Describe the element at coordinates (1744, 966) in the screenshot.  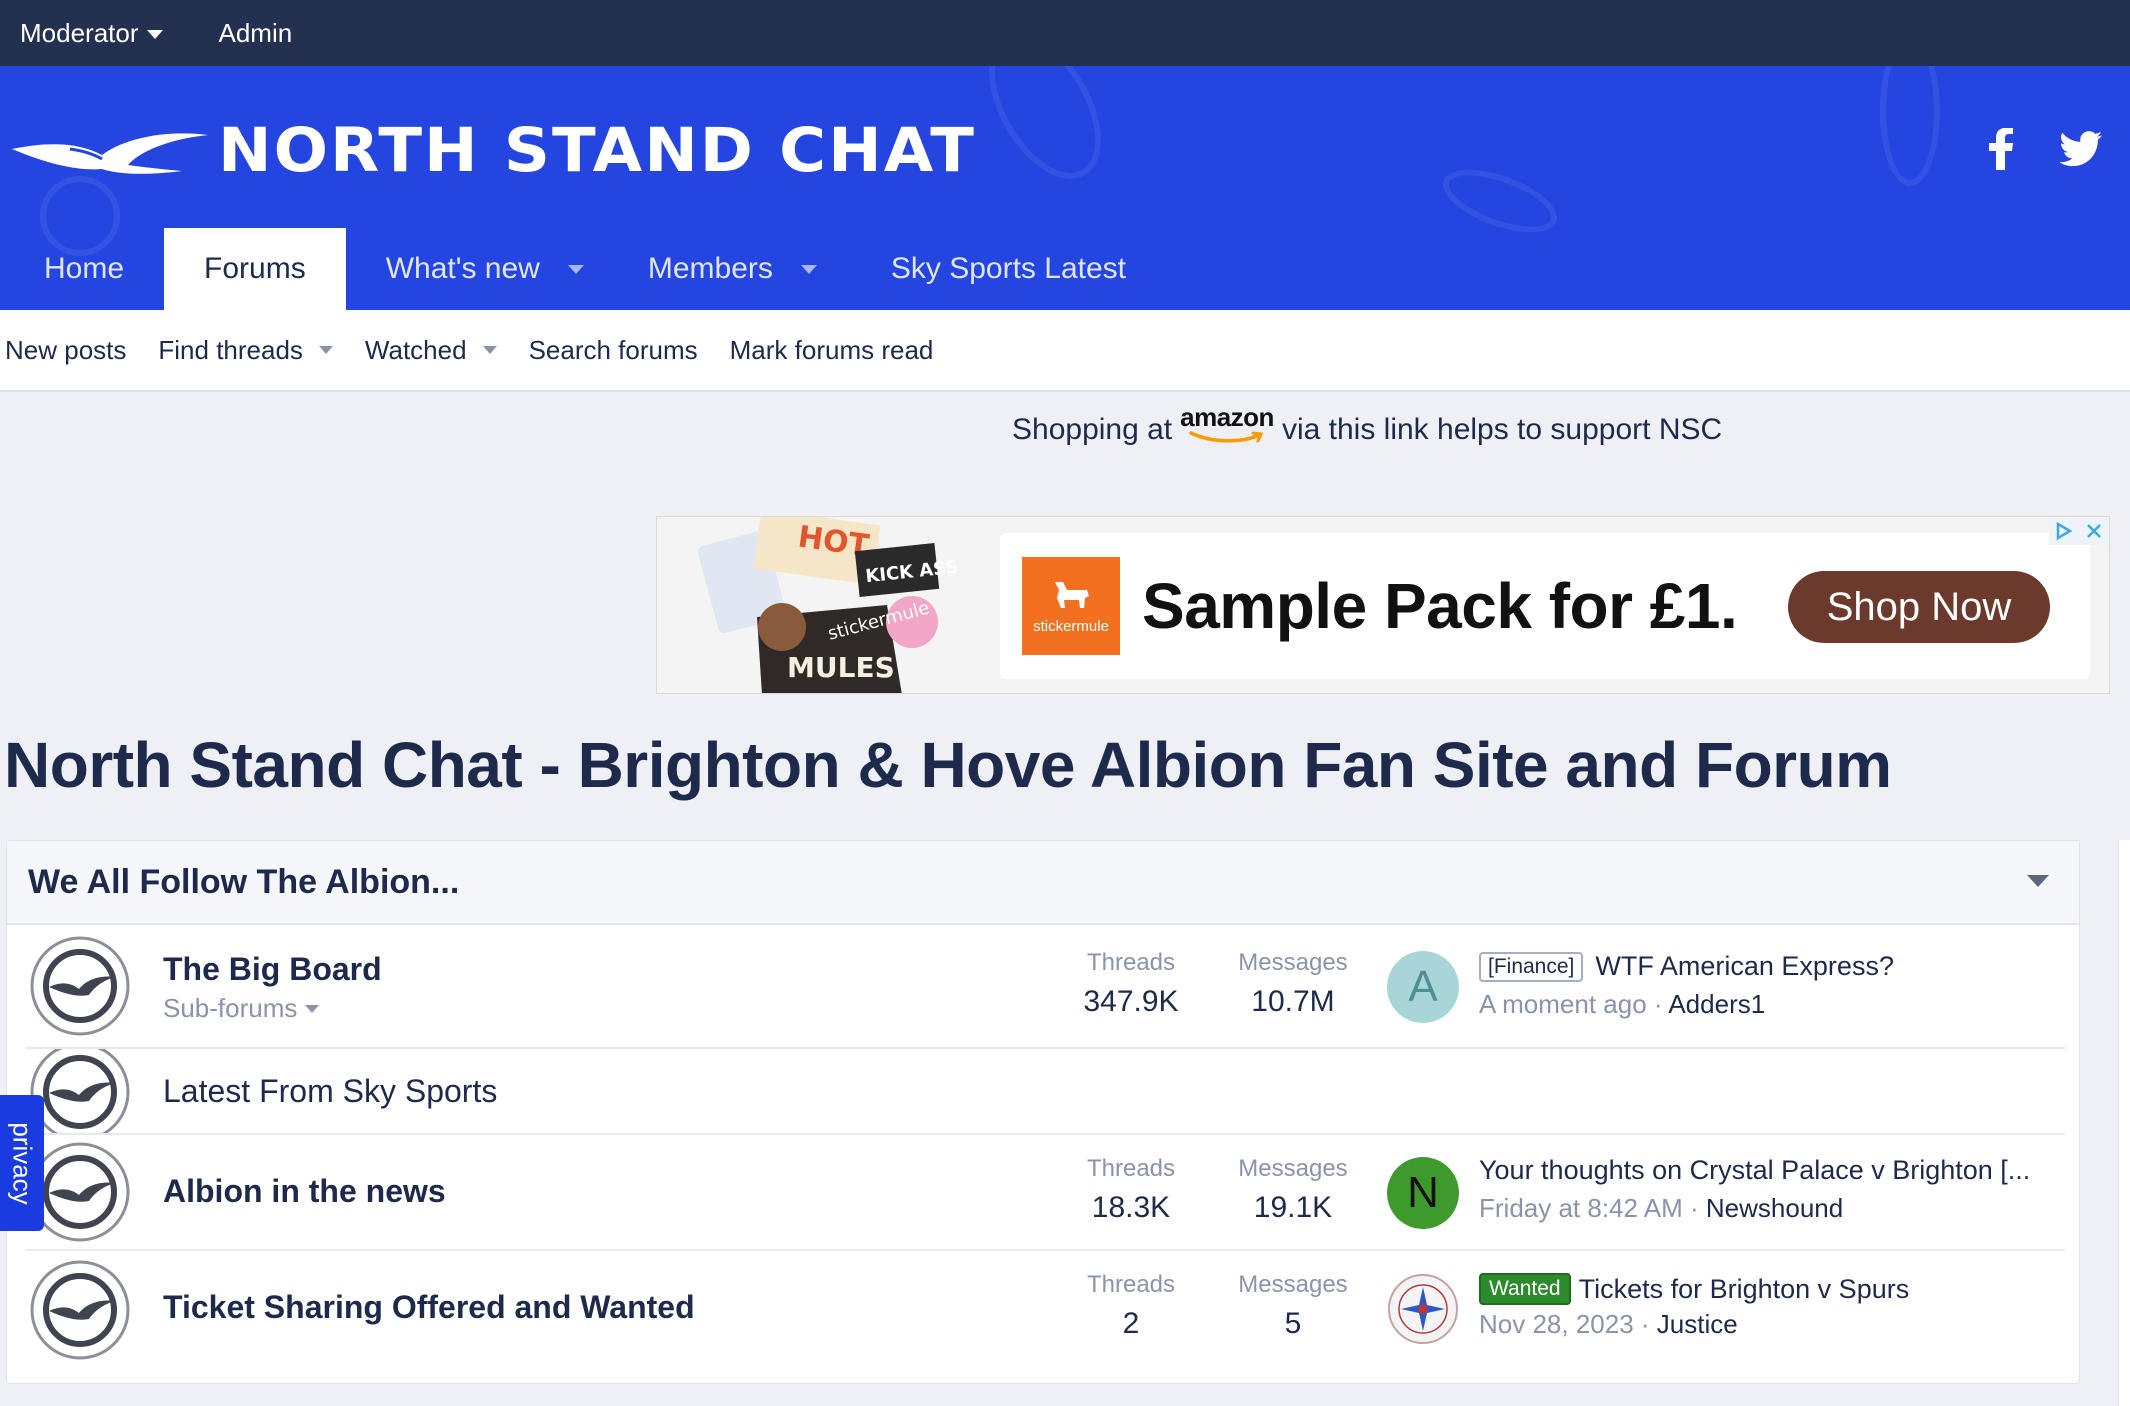
I see `latest-thread-link: WTF American Express?` at that location.